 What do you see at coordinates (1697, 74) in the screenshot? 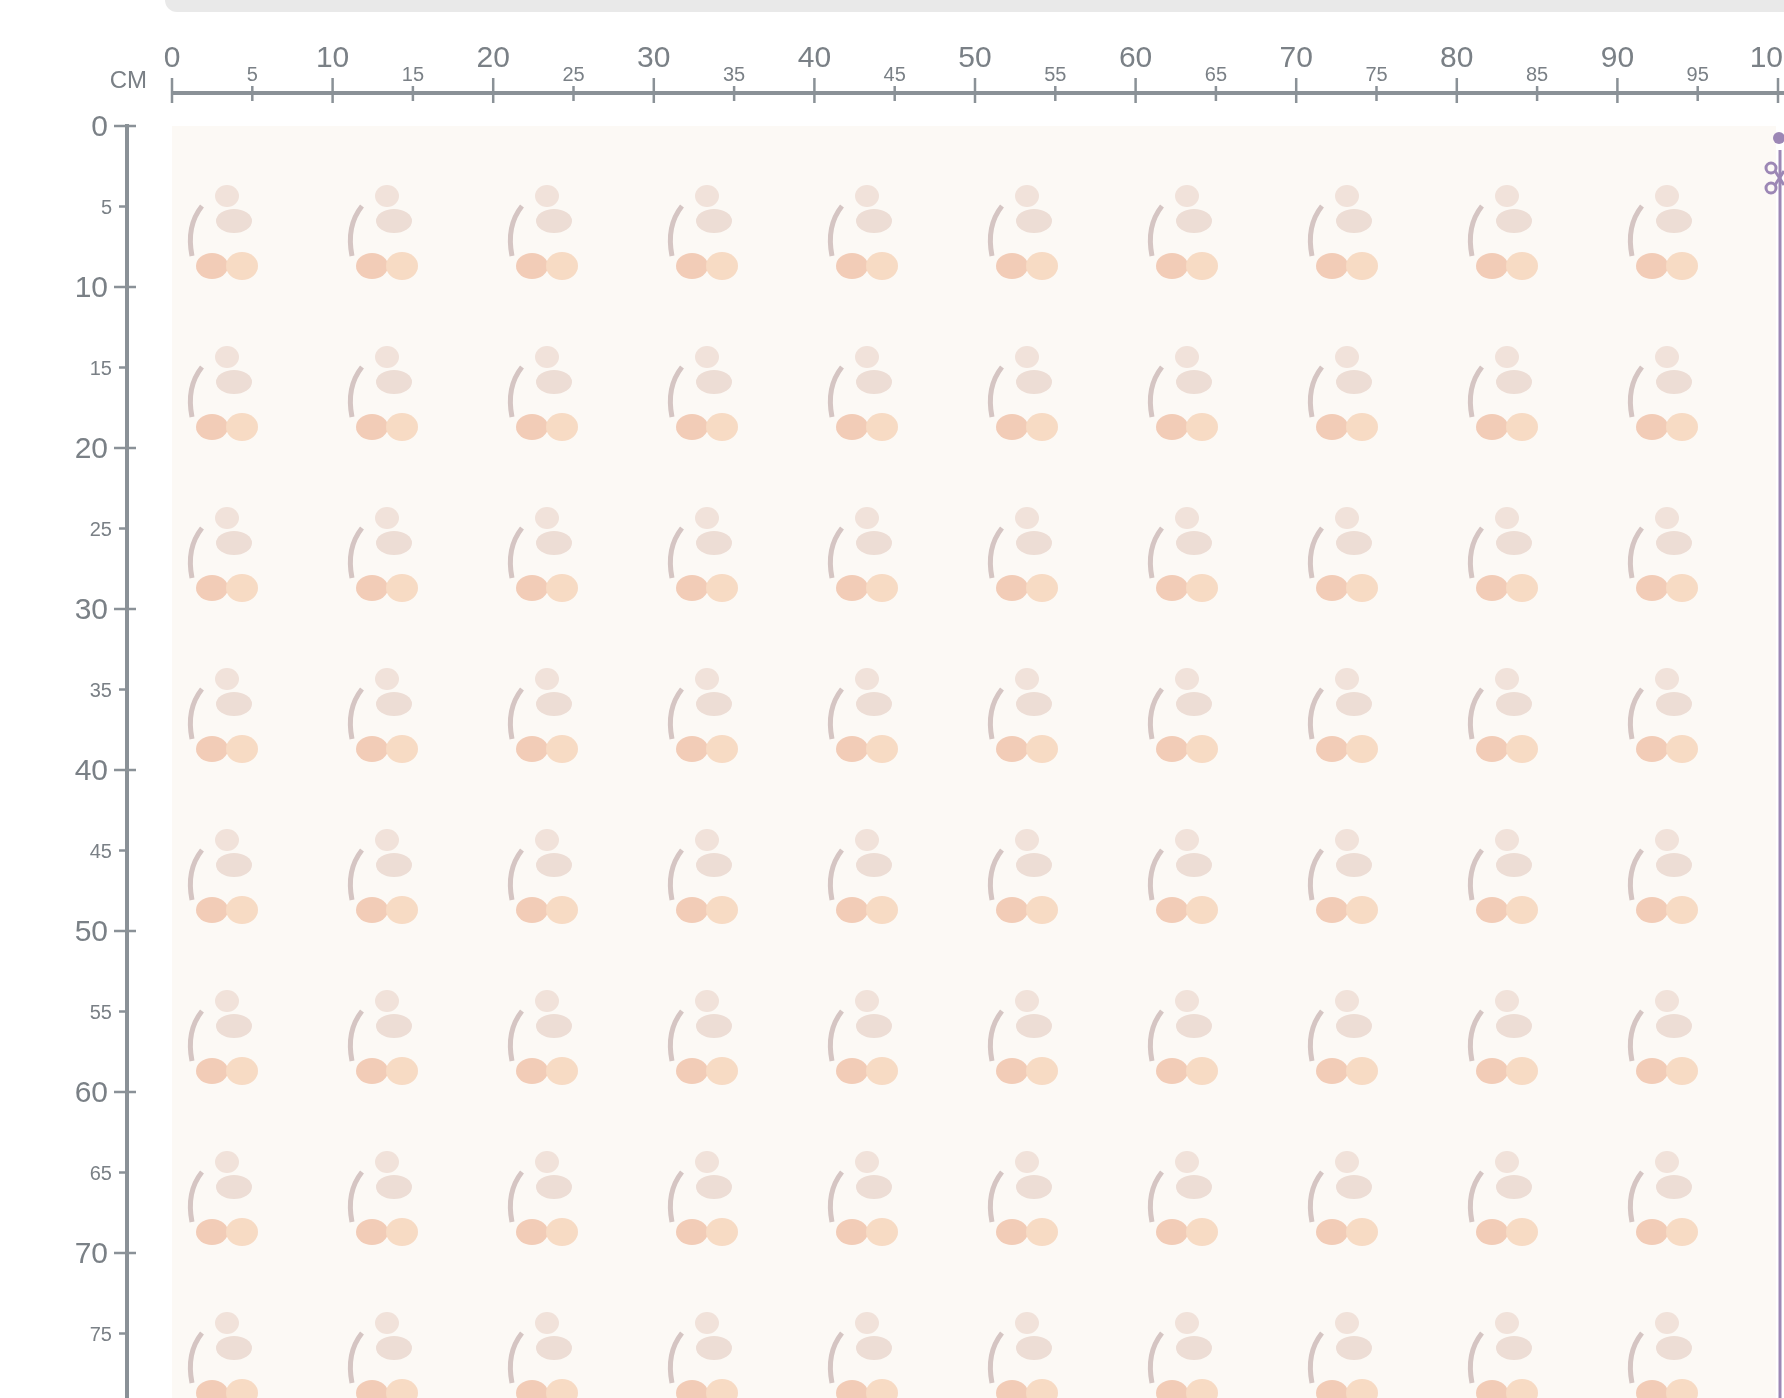
I see `ruler-label: 95` at bounding box center [1697, 74].